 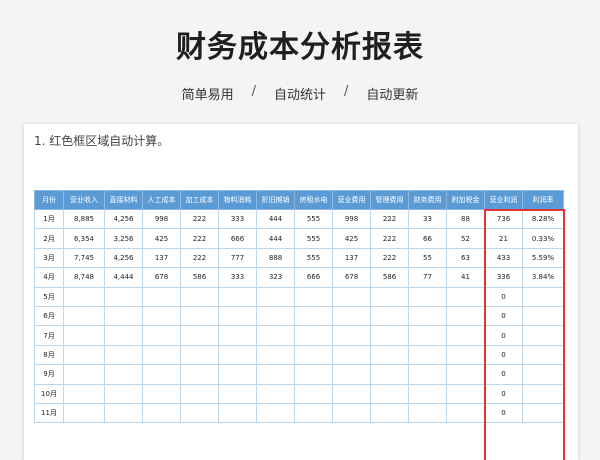 What do you see at coordinates (392, 95) in the screenshot?
I see `subtitle-item: 自动更新` at bounding box center [392, 95].